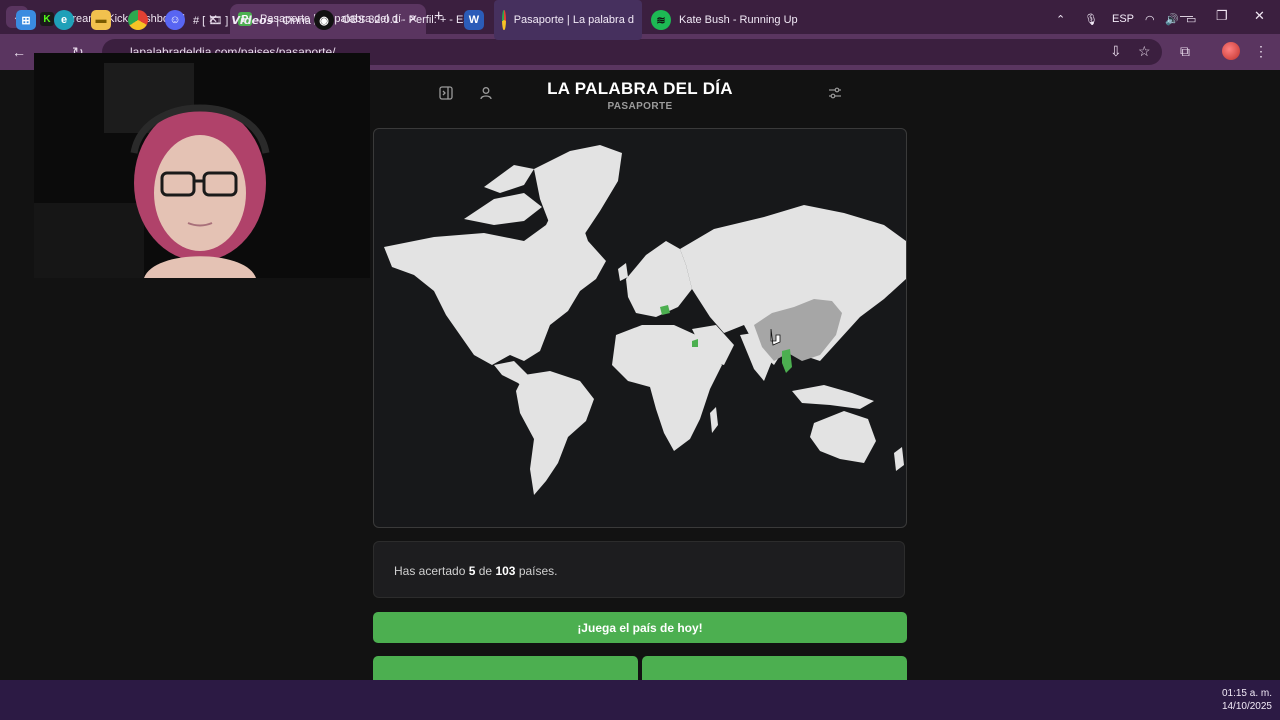 This screenshot has height=720, width=1280. What do you see at coordinates (661, 20) in the screenshot?
I see `spotify-icon: ≋` at bounding box center [661, 20].